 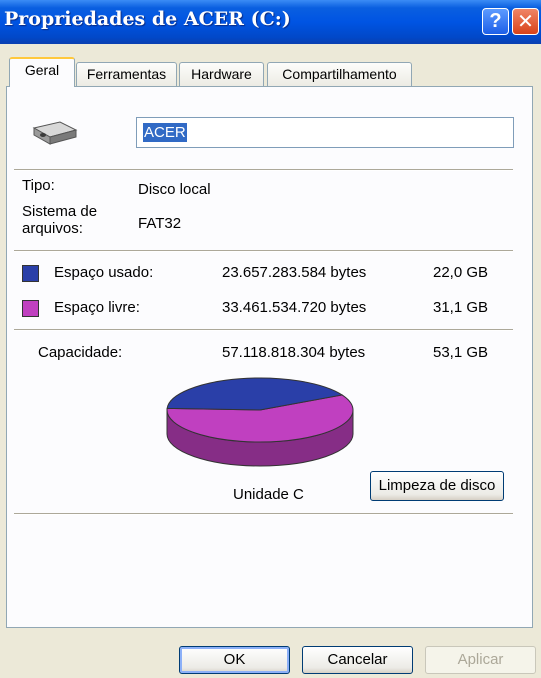 What do you see at coordinates (437, 486) in the screenshot?
I see `disk-cleanup-button: Limpeza de disco` at bounding box center [437, 486].